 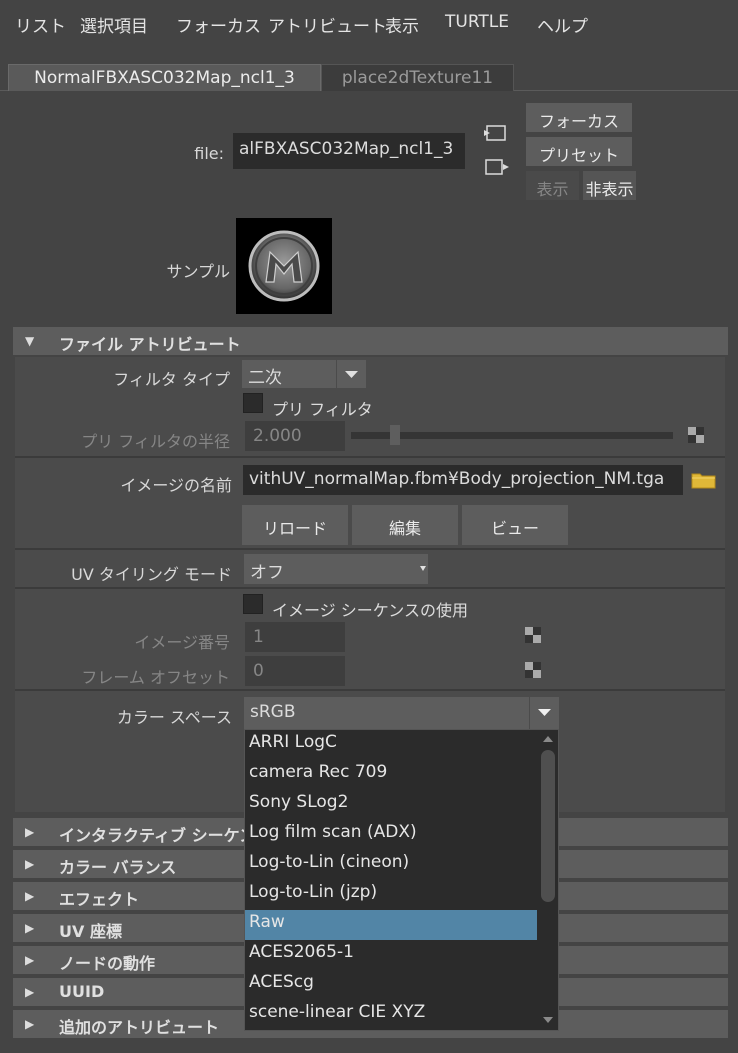 What do you see at coordinates (548, 826) in the screenshot?
I see `scrollbar-thumb` at bounding box center [548, 826].